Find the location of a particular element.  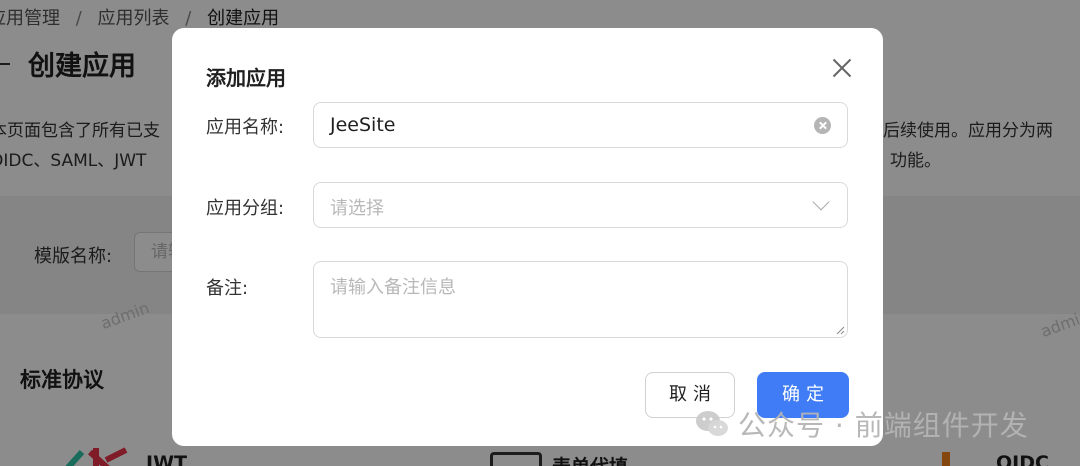

channel-watermark: 公众号 · 前端组件开发 is located at coordinates (861, 424).